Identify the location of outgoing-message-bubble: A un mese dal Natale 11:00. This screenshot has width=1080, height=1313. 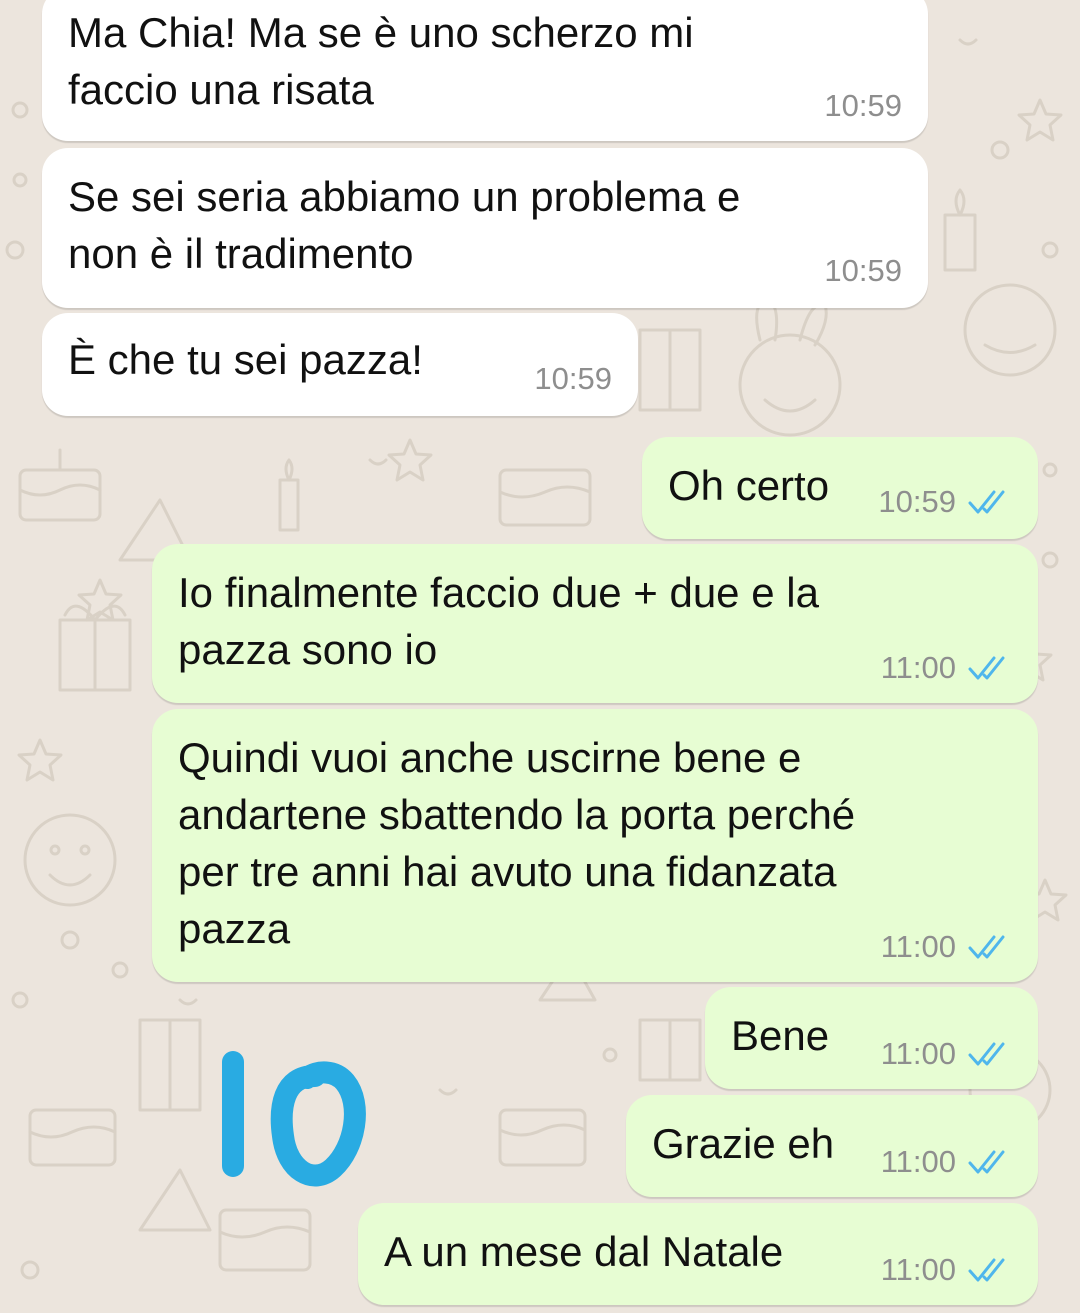
(698, 1254).